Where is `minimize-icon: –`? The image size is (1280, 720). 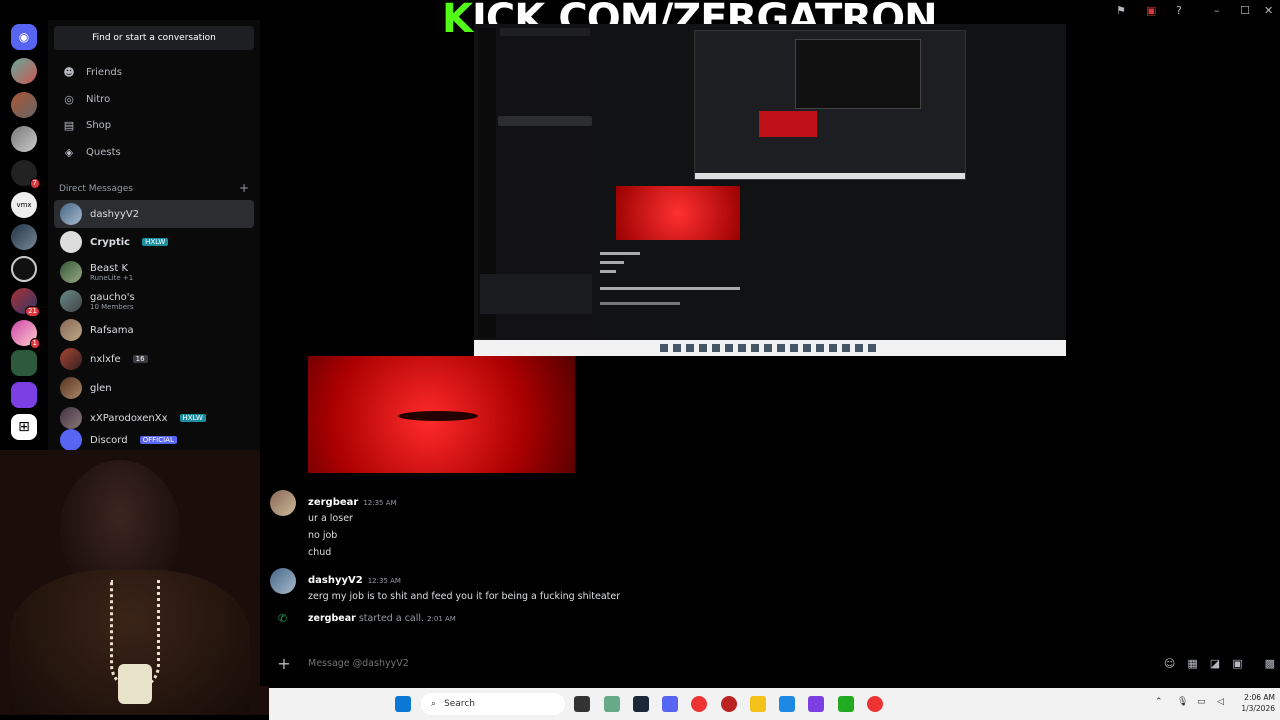 minimize-icon: – is located at coordinates (1217, 10).